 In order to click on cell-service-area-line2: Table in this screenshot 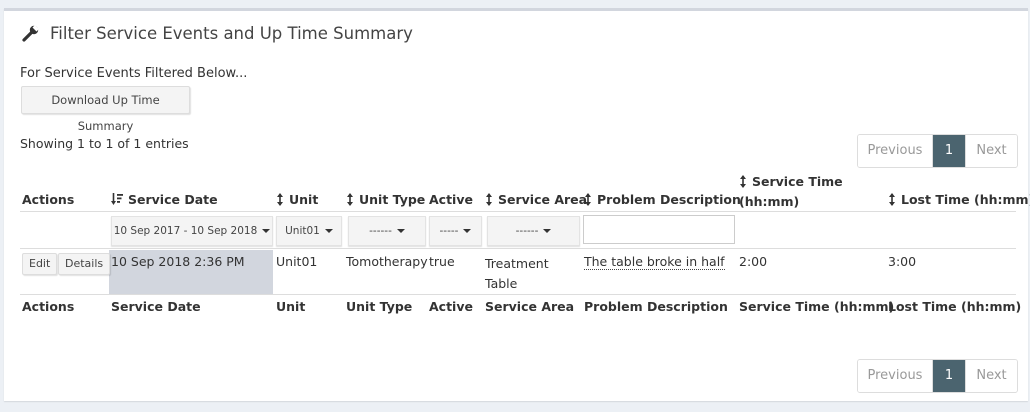, I will do `click(501, 283)`.